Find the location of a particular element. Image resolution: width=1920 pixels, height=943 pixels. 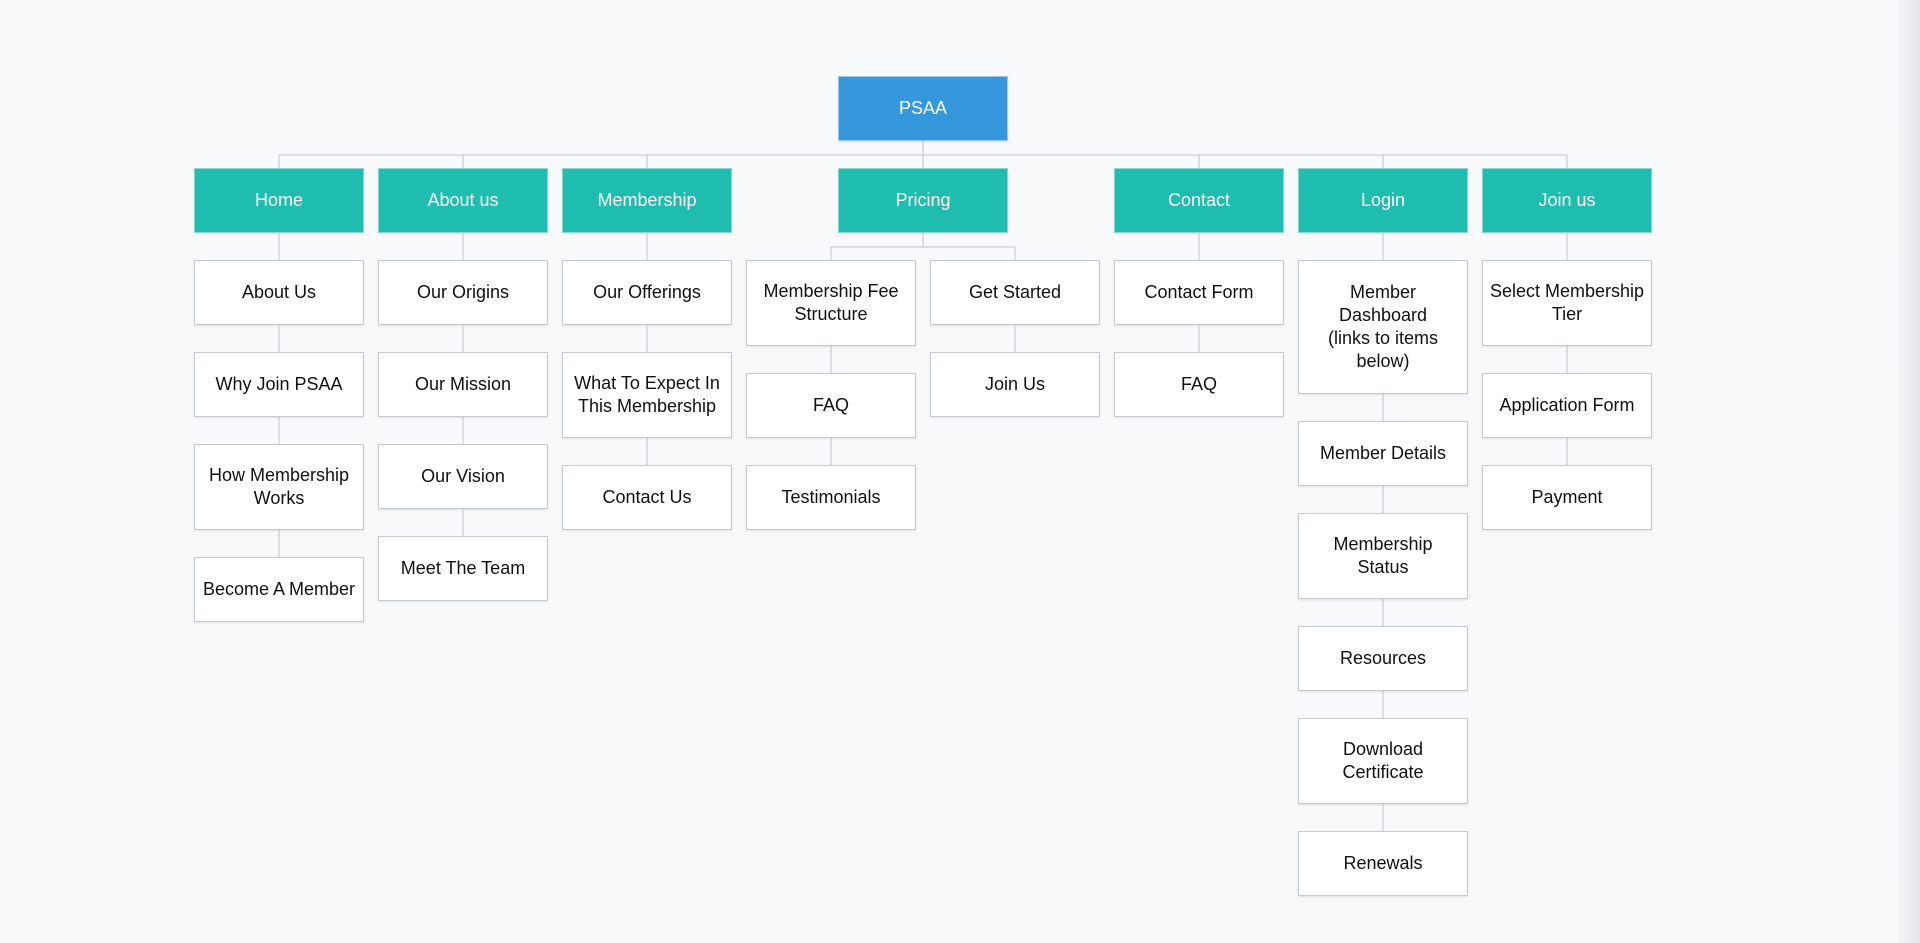

page-payment: Payment is located at coordinates (1567, 497).